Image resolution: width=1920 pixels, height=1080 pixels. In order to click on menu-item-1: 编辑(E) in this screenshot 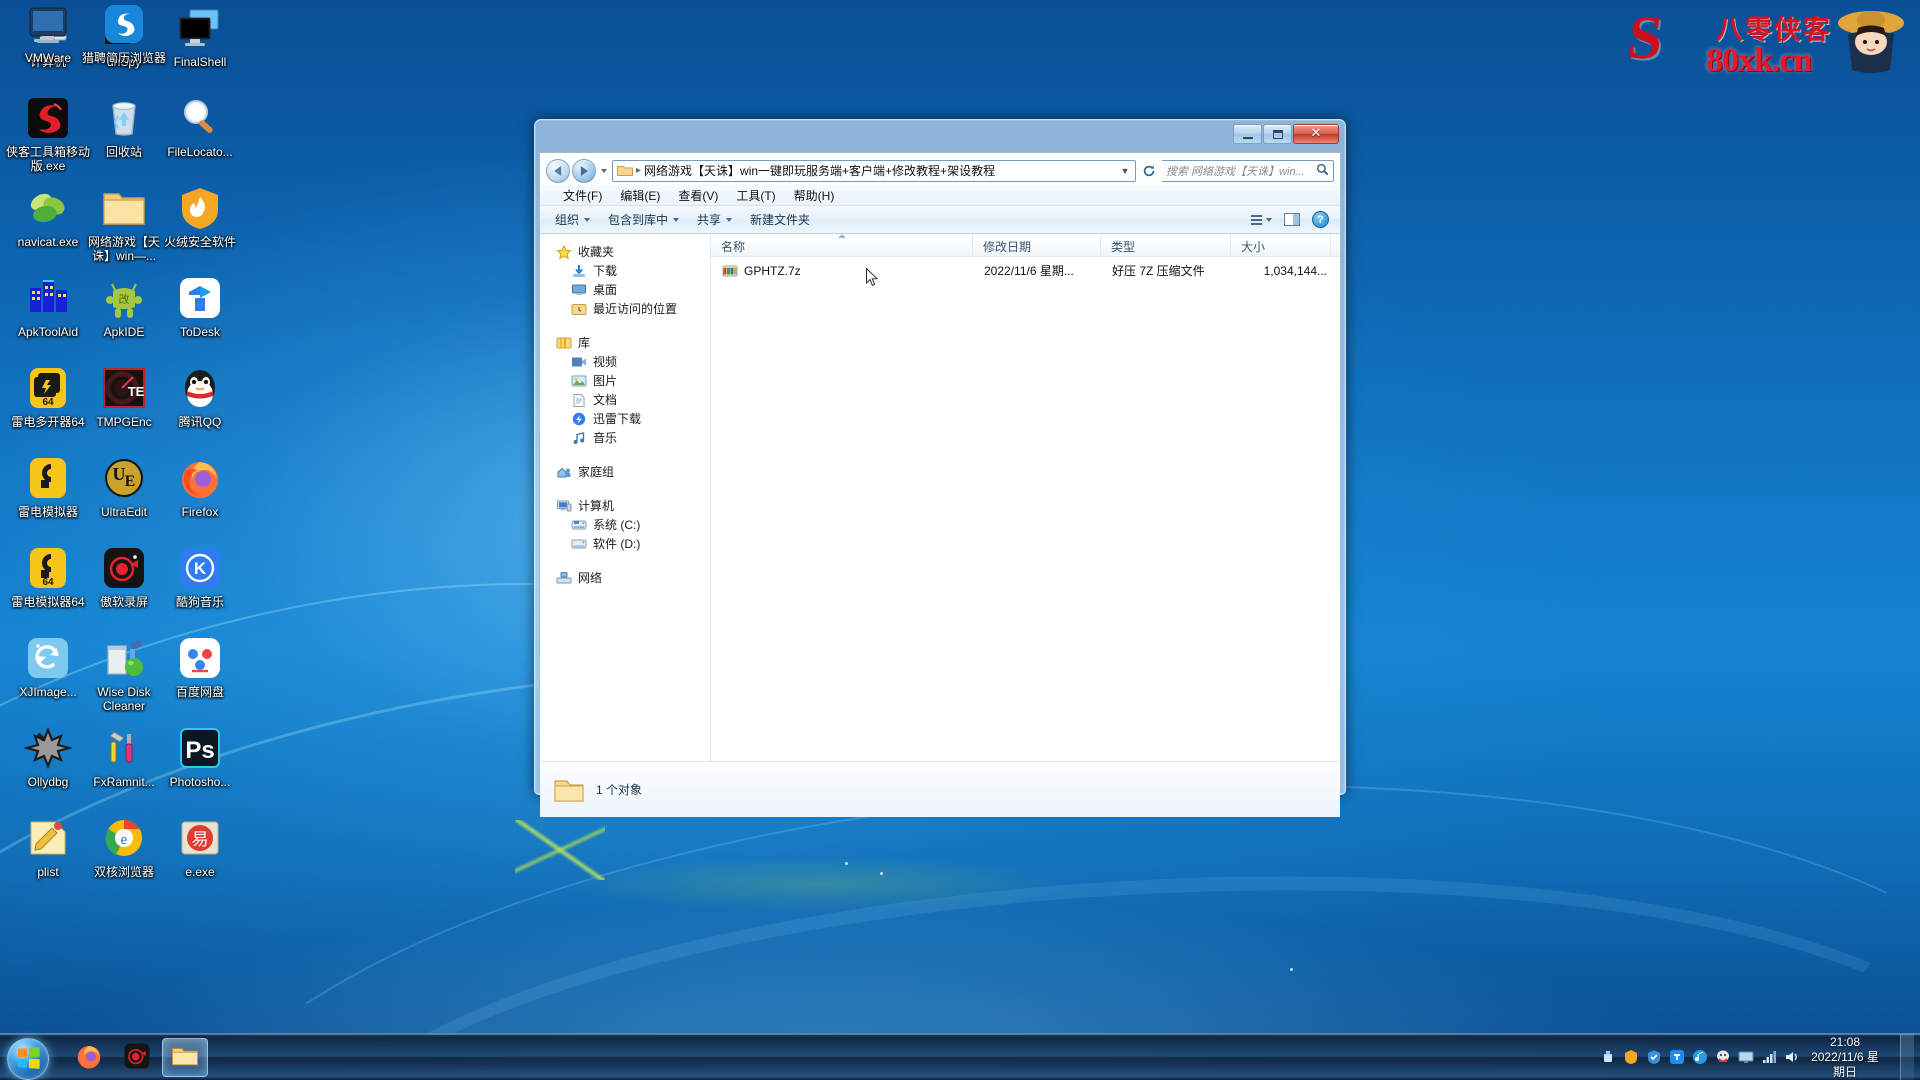, I will do `click(640, 195)`.